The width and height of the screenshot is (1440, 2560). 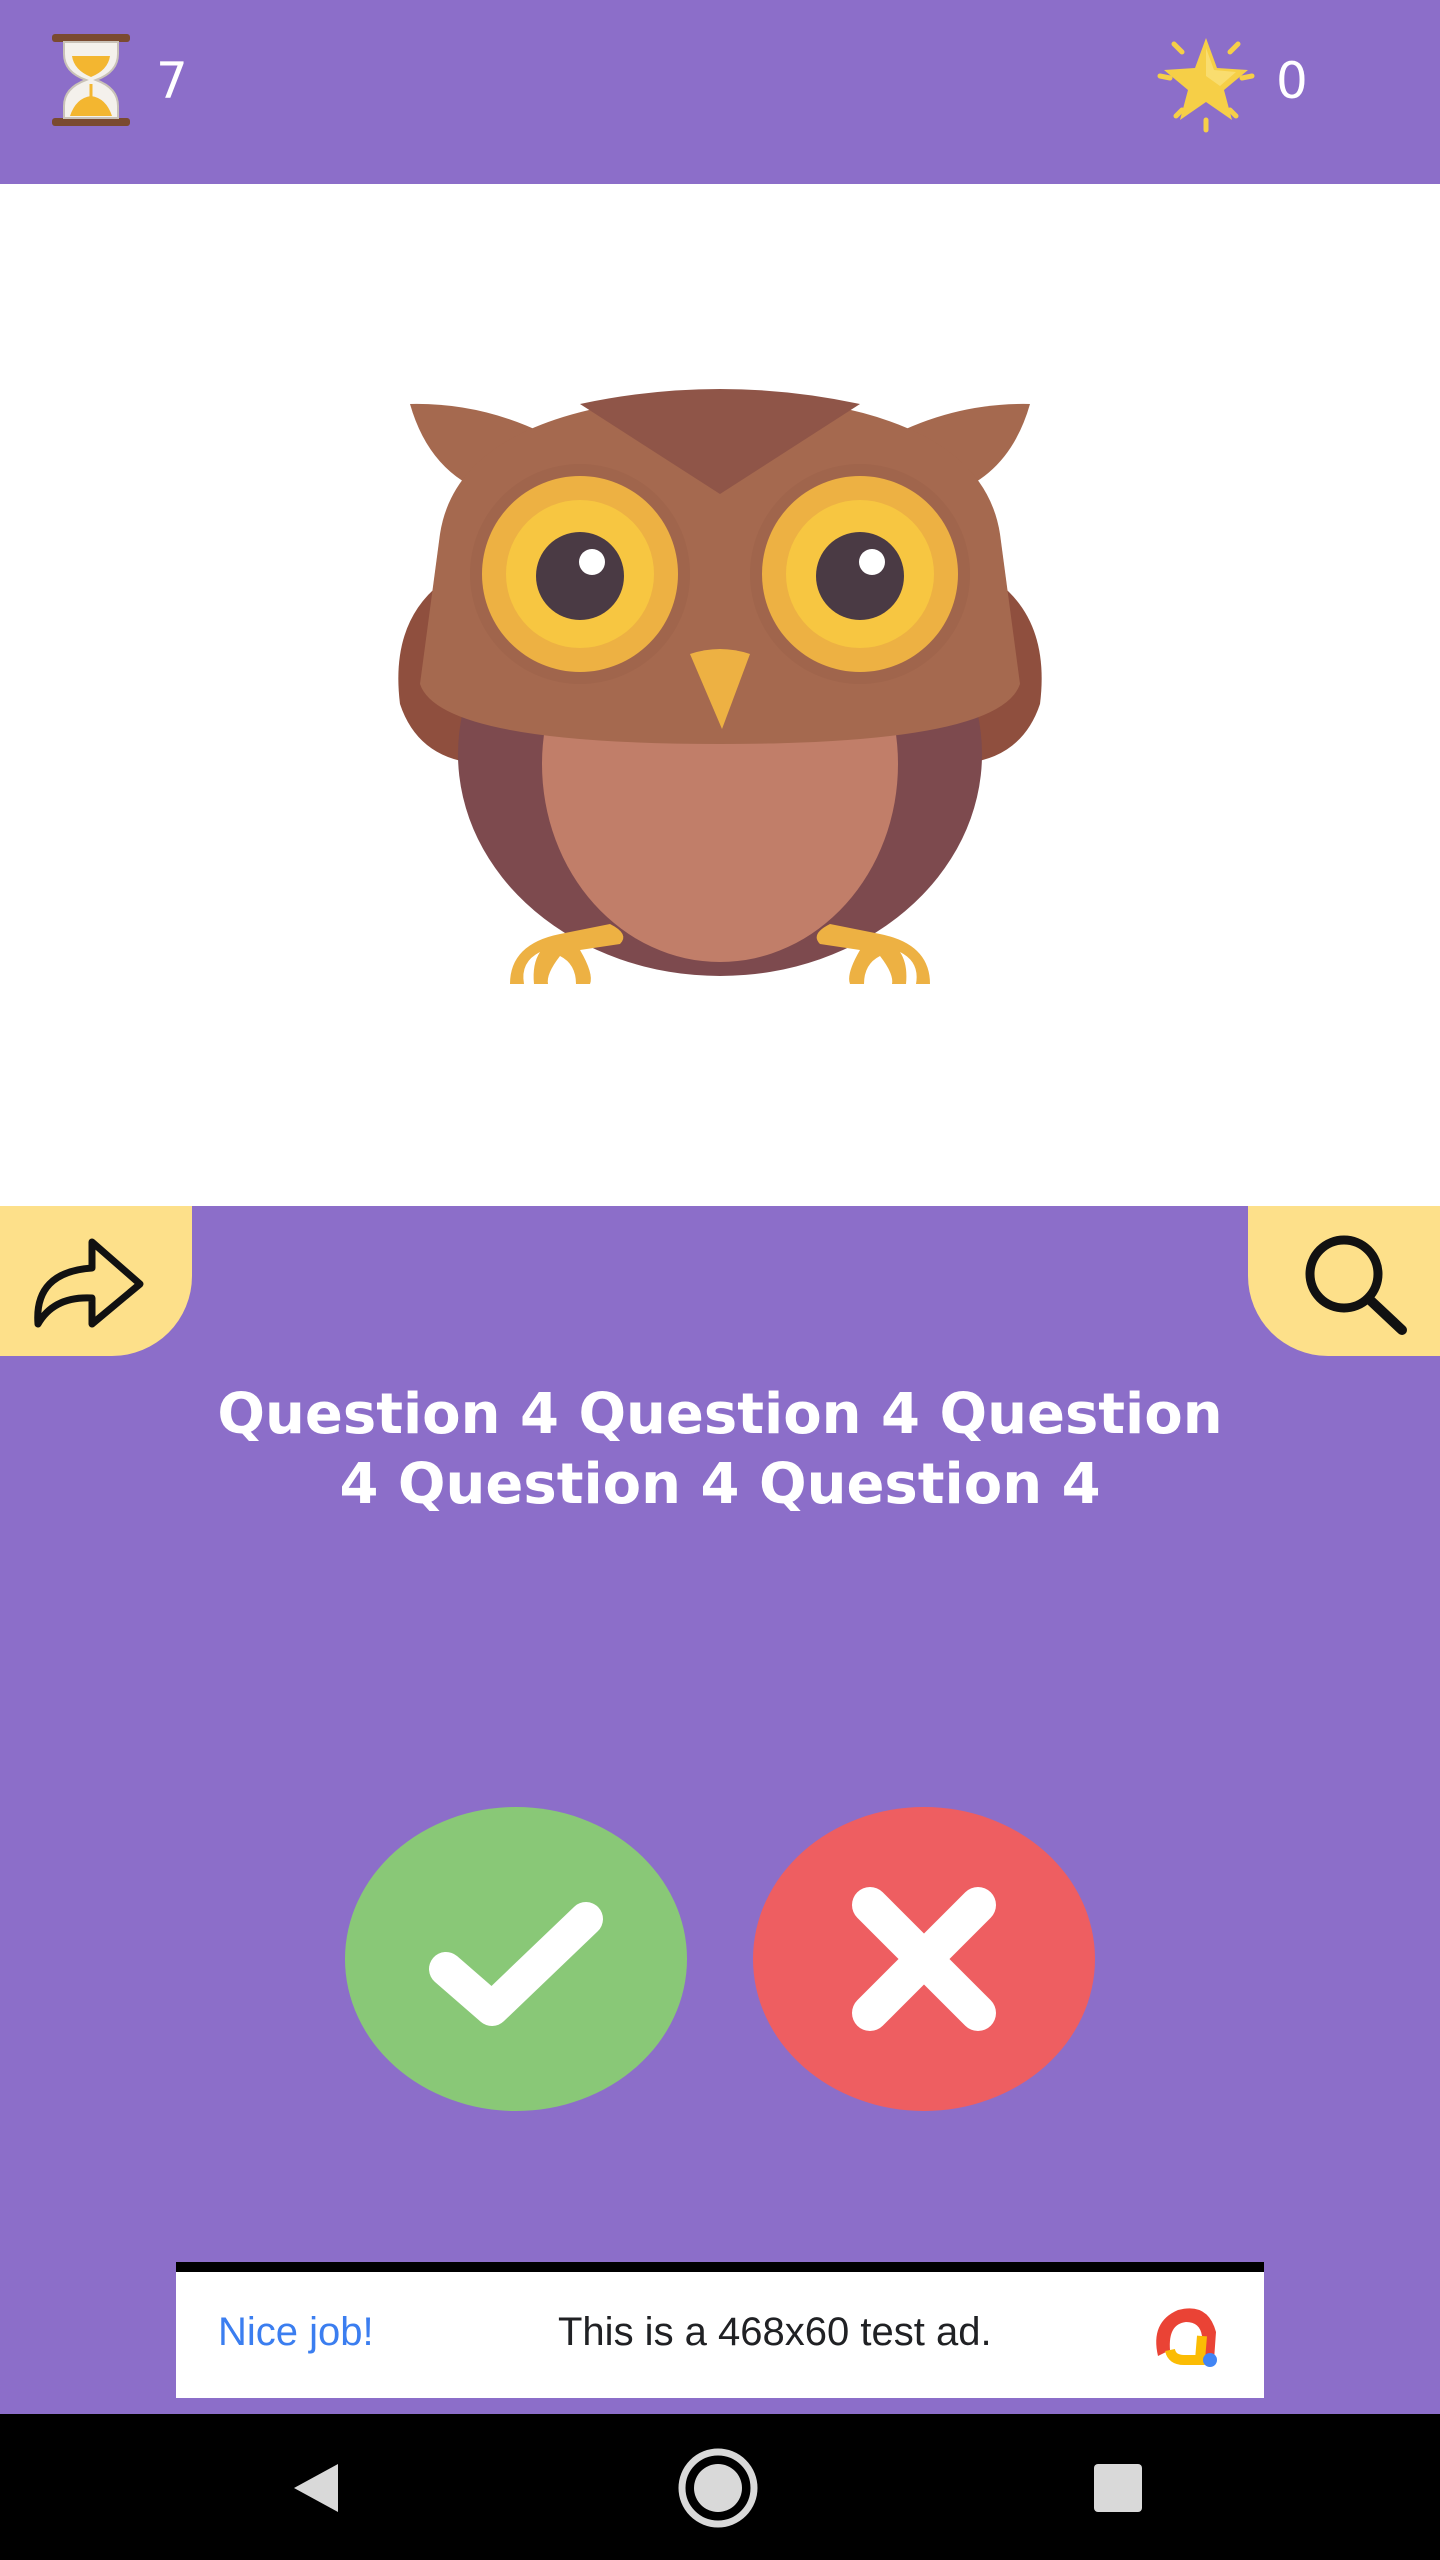 I want to click on timer-value: 7, so click(x=172, y=81).